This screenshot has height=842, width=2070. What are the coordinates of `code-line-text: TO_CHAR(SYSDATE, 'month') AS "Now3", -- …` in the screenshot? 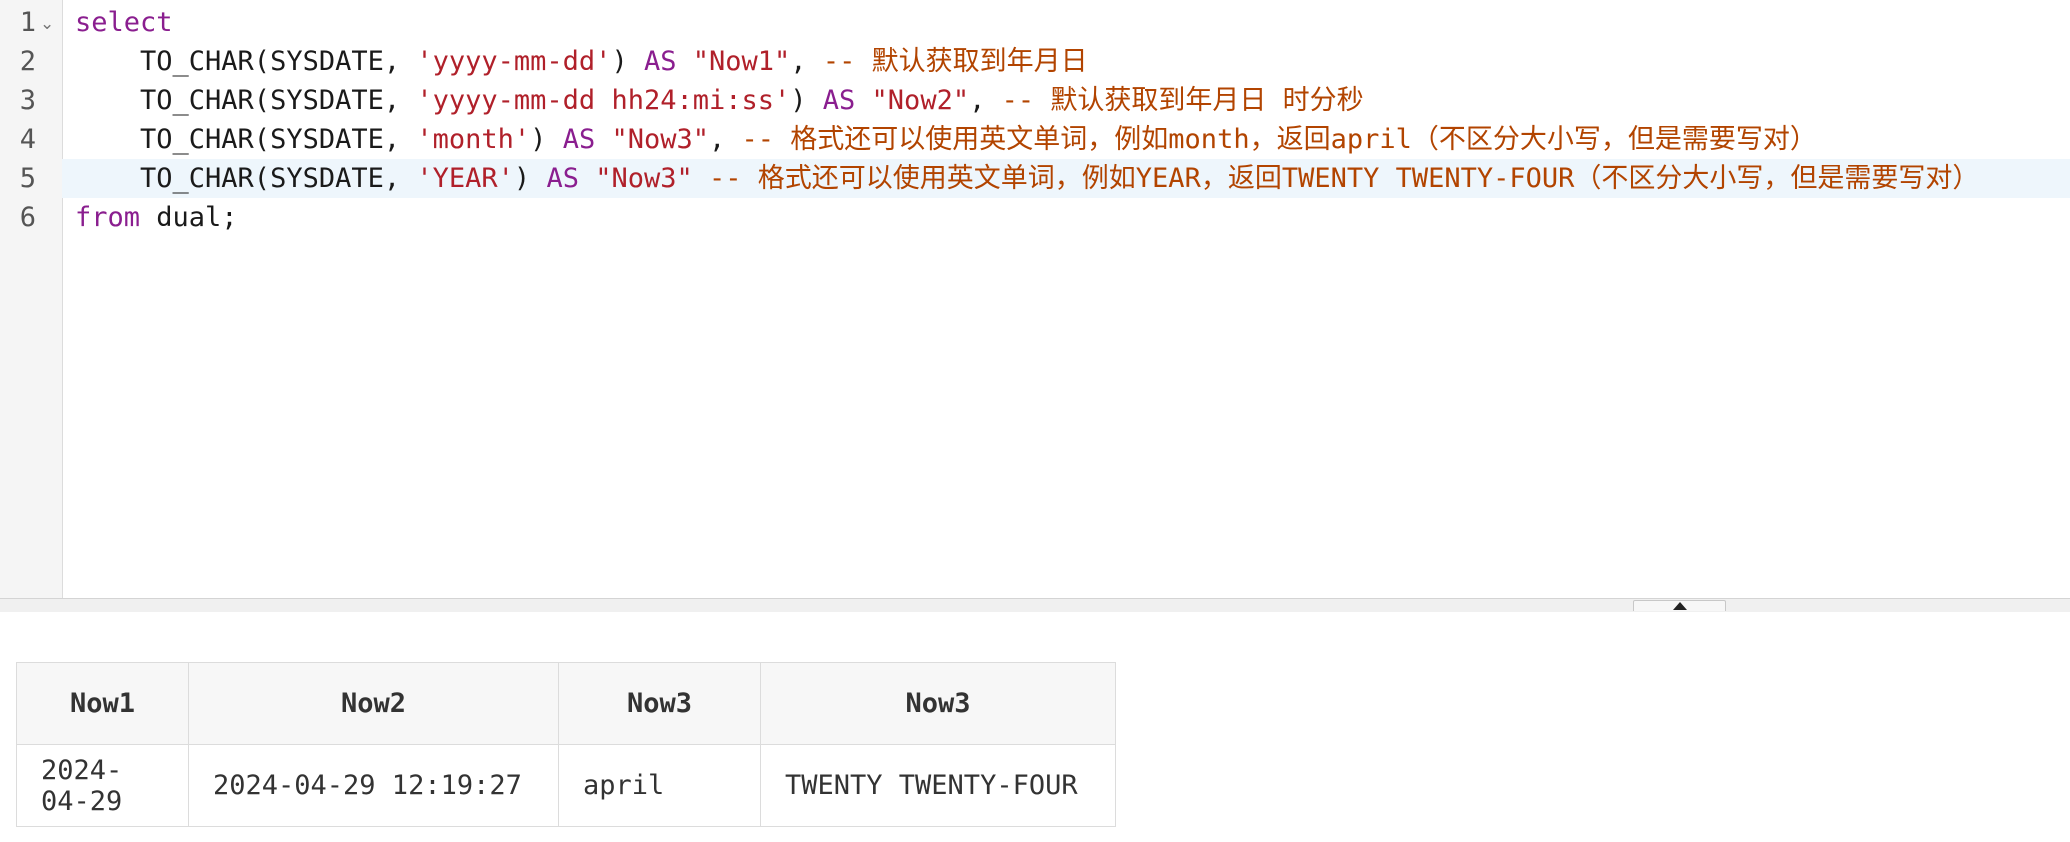 It's located at (939, 139).